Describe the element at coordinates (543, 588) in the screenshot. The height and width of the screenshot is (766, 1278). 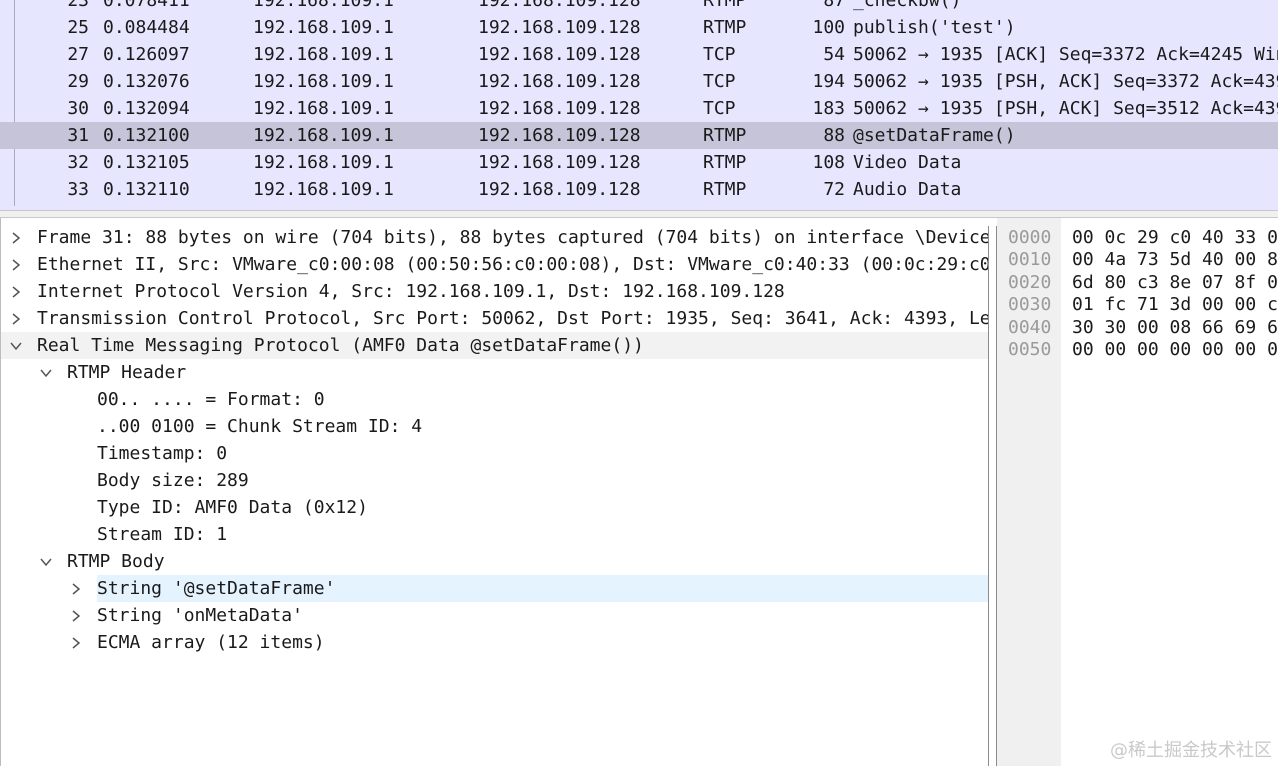
I see `tree-item-label: String '@setDataFrame'` at that location.